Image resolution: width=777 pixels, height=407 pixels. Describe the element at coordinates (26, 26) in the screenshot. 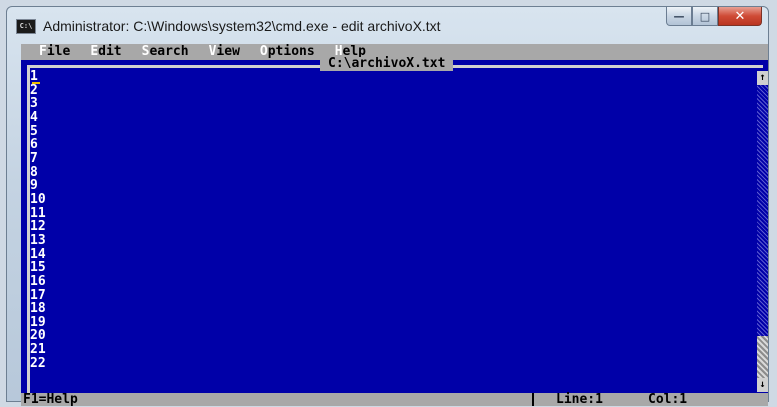

I see `cmd-icon: C:\` at that location.